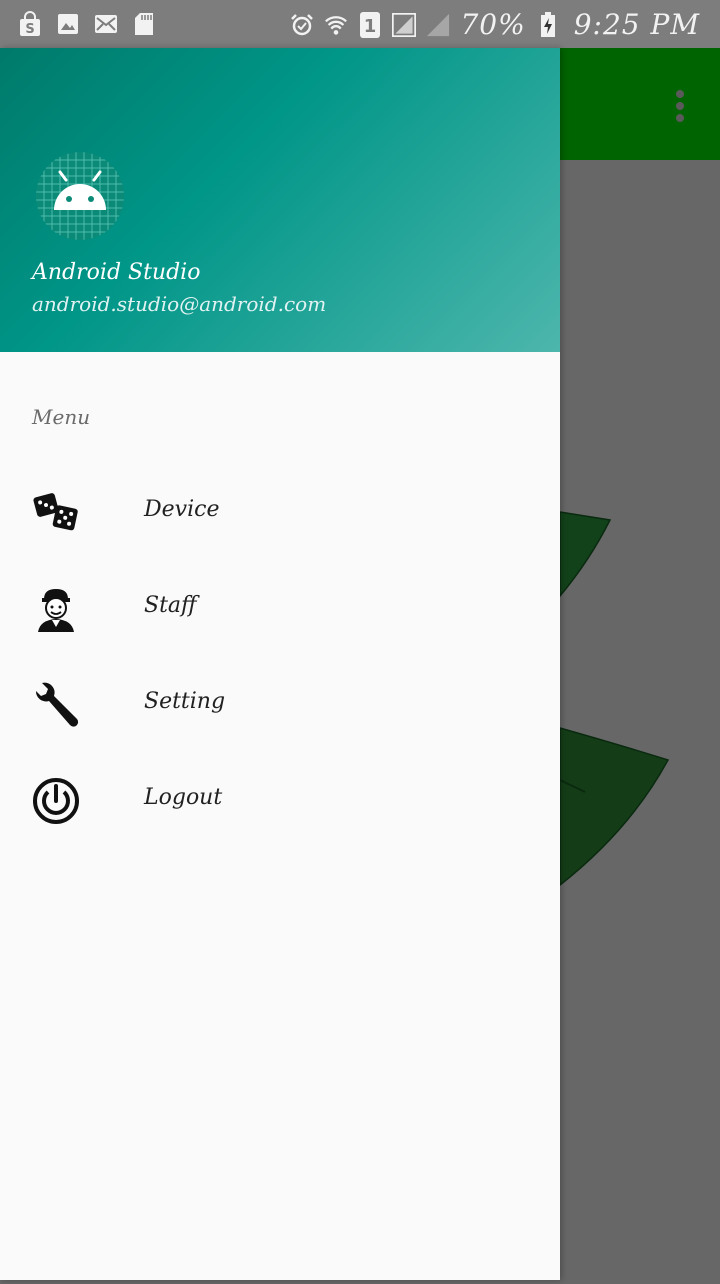 Image resolution: width=720 pixels, height=1284 pixels. What do you see at coordinates (29, 29) in the screenshot?
I see `svg-text: S` at bounding box center [29, 29].